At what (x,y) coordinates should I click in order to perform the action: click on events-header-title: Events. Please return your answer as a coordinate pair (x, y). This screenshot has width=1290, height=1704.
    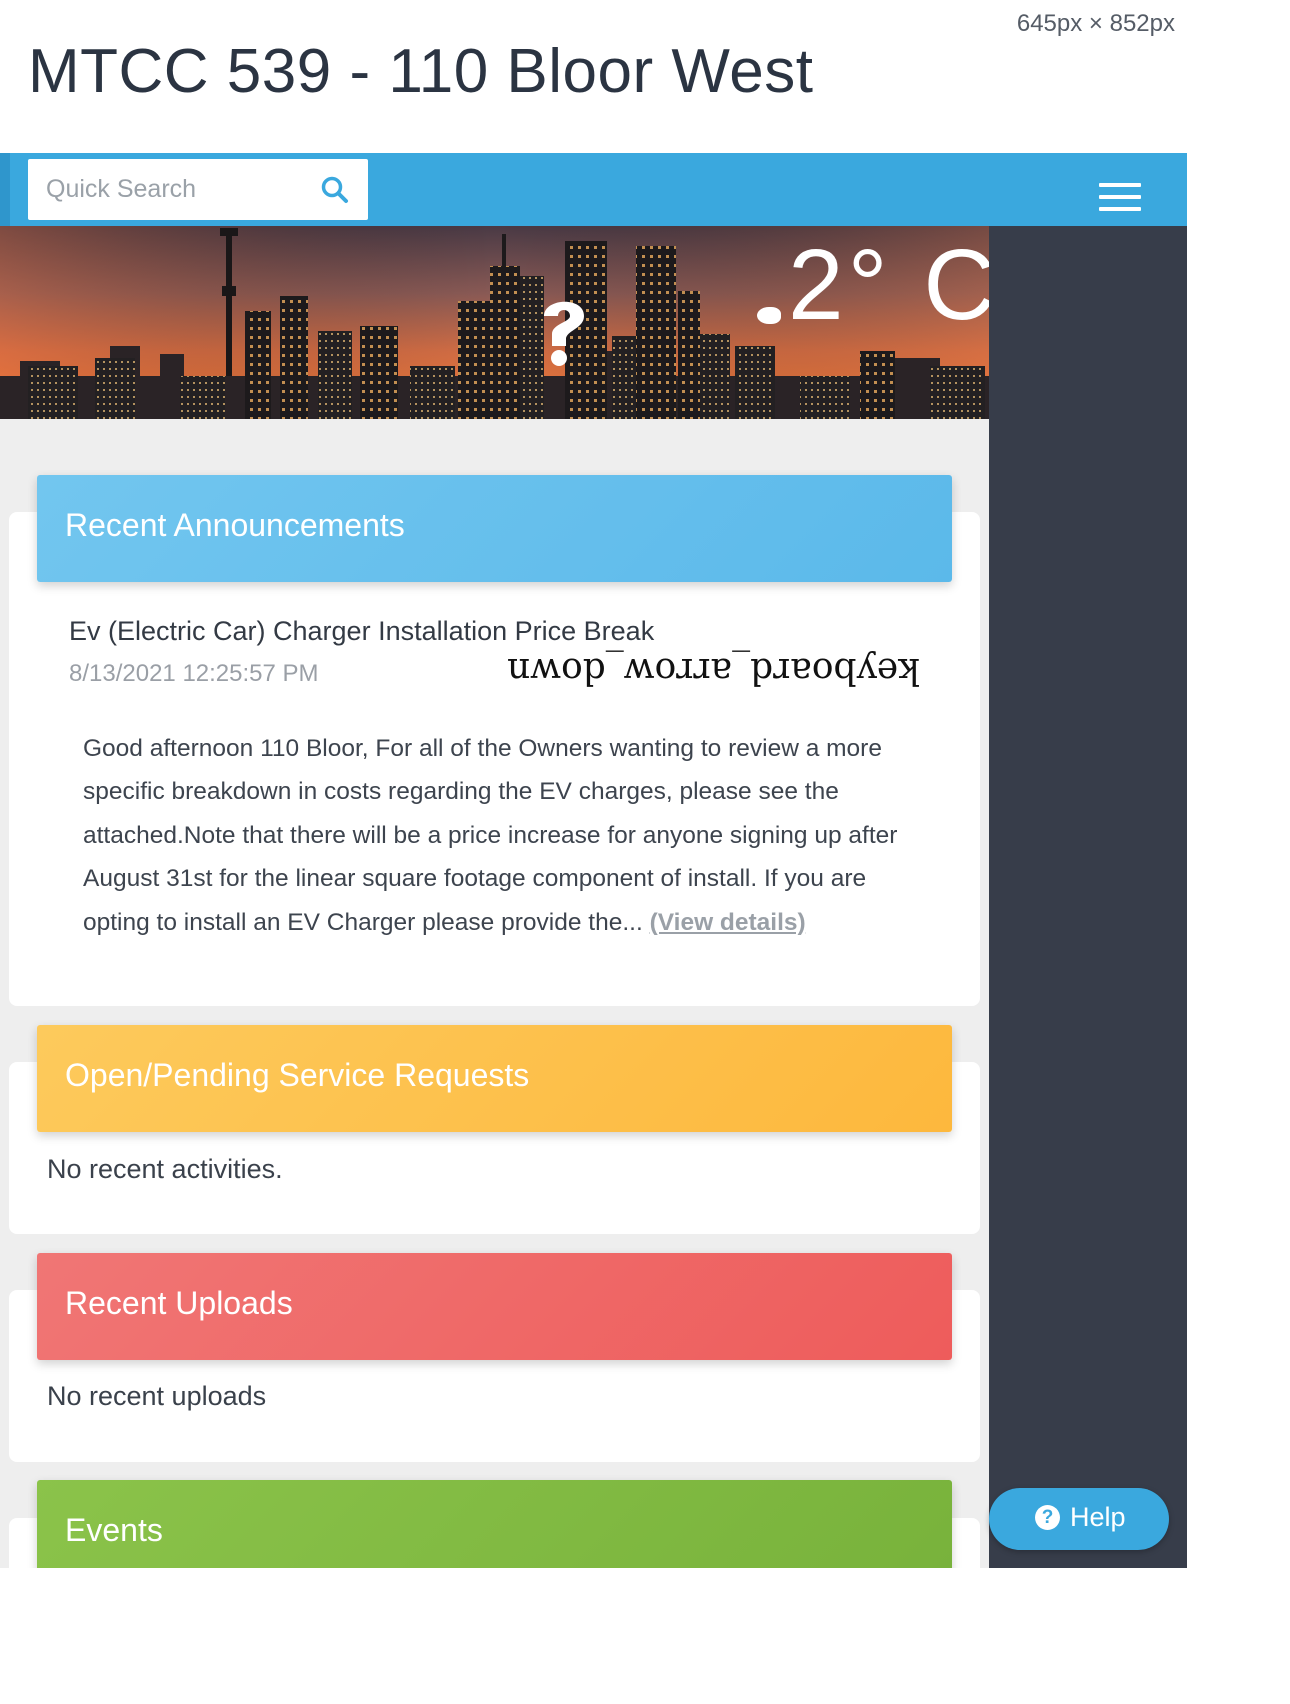
    Looking at the image, I should click on (114, 1530).